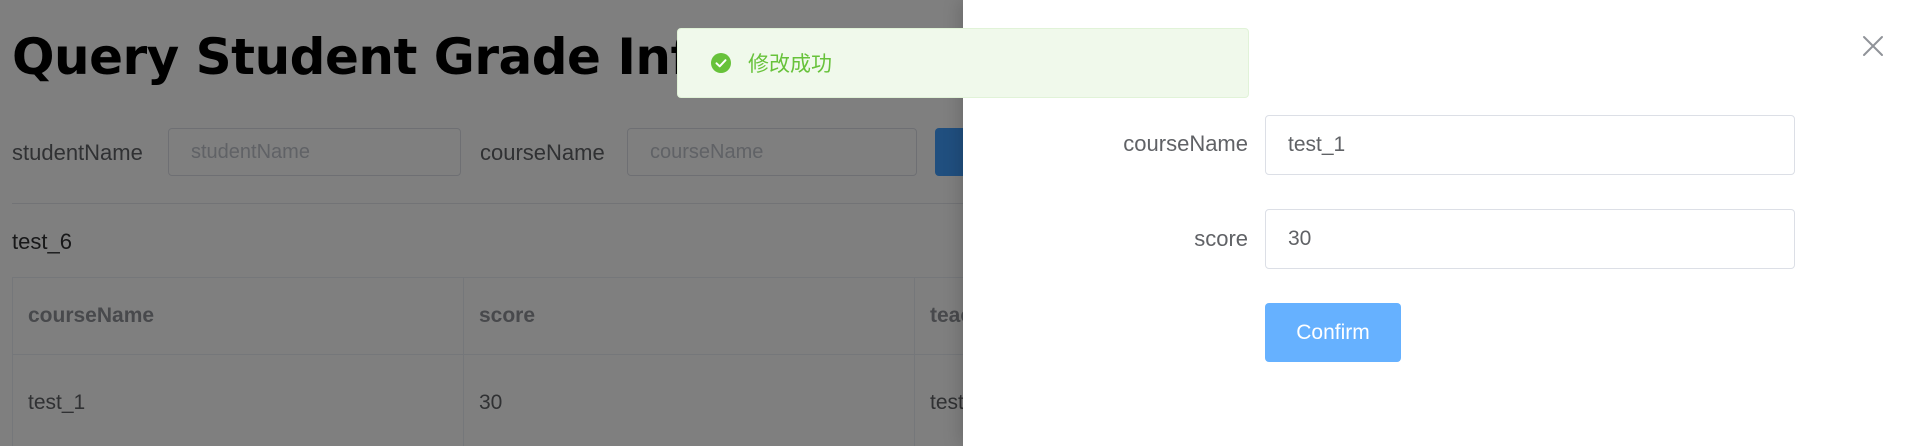  What do you see at coordinates (963, 63) in the screenshot?
I see `success-toast: 修改成功` at bounding box center [963, 63].